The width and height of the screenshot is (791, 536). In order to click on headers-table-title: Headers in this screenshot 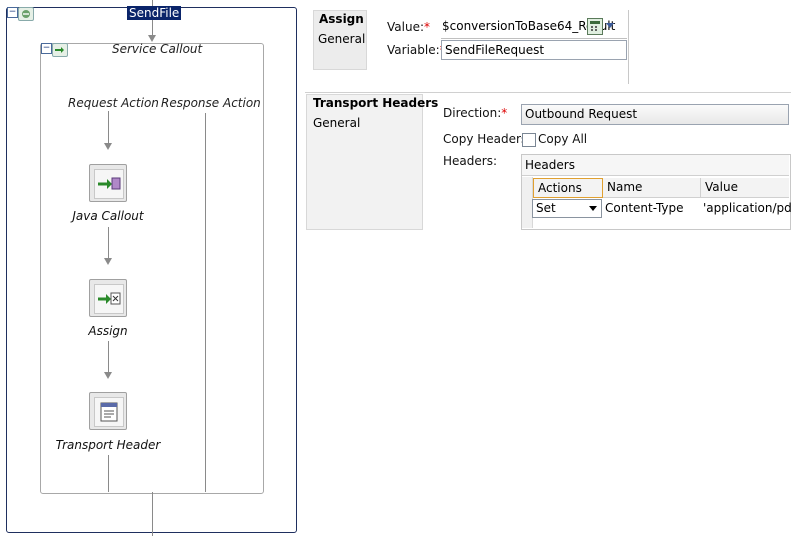, I will do `click(655, 165)`.